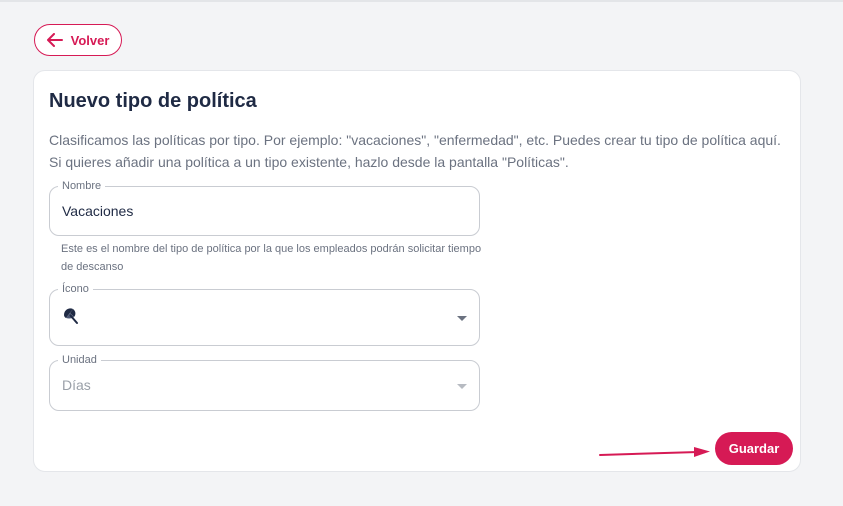  Describe the element at coordinates (90, 40) in the screenshot. I see `back-button-label: Volver` at that location.